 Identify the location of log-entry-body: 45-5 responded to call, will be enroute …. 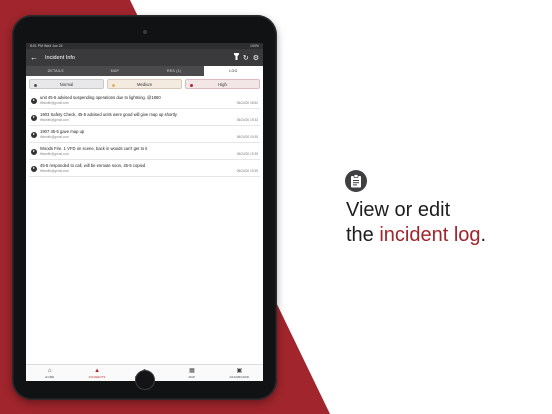
(150, 168).